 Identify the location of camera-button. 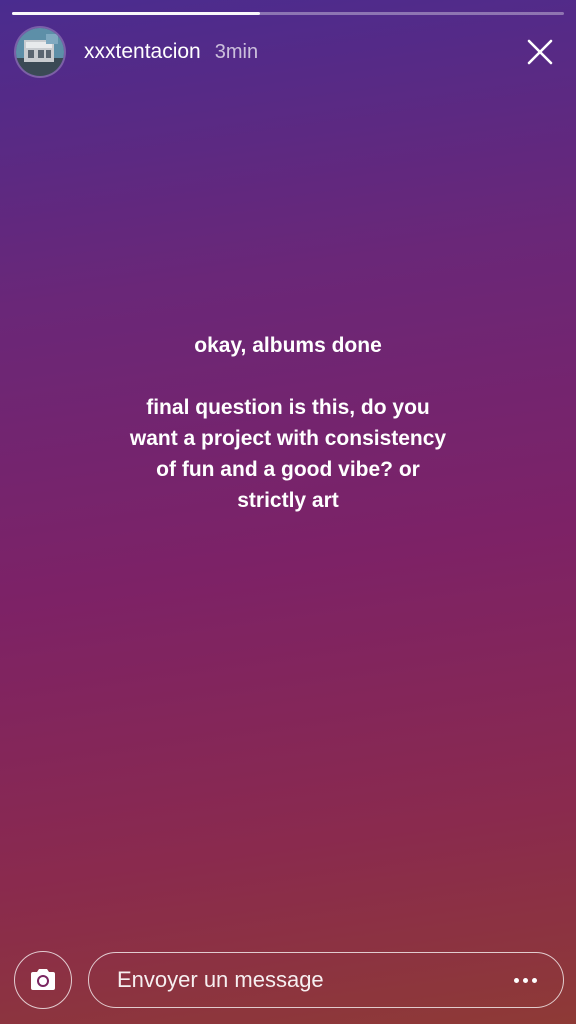
(43, 980).